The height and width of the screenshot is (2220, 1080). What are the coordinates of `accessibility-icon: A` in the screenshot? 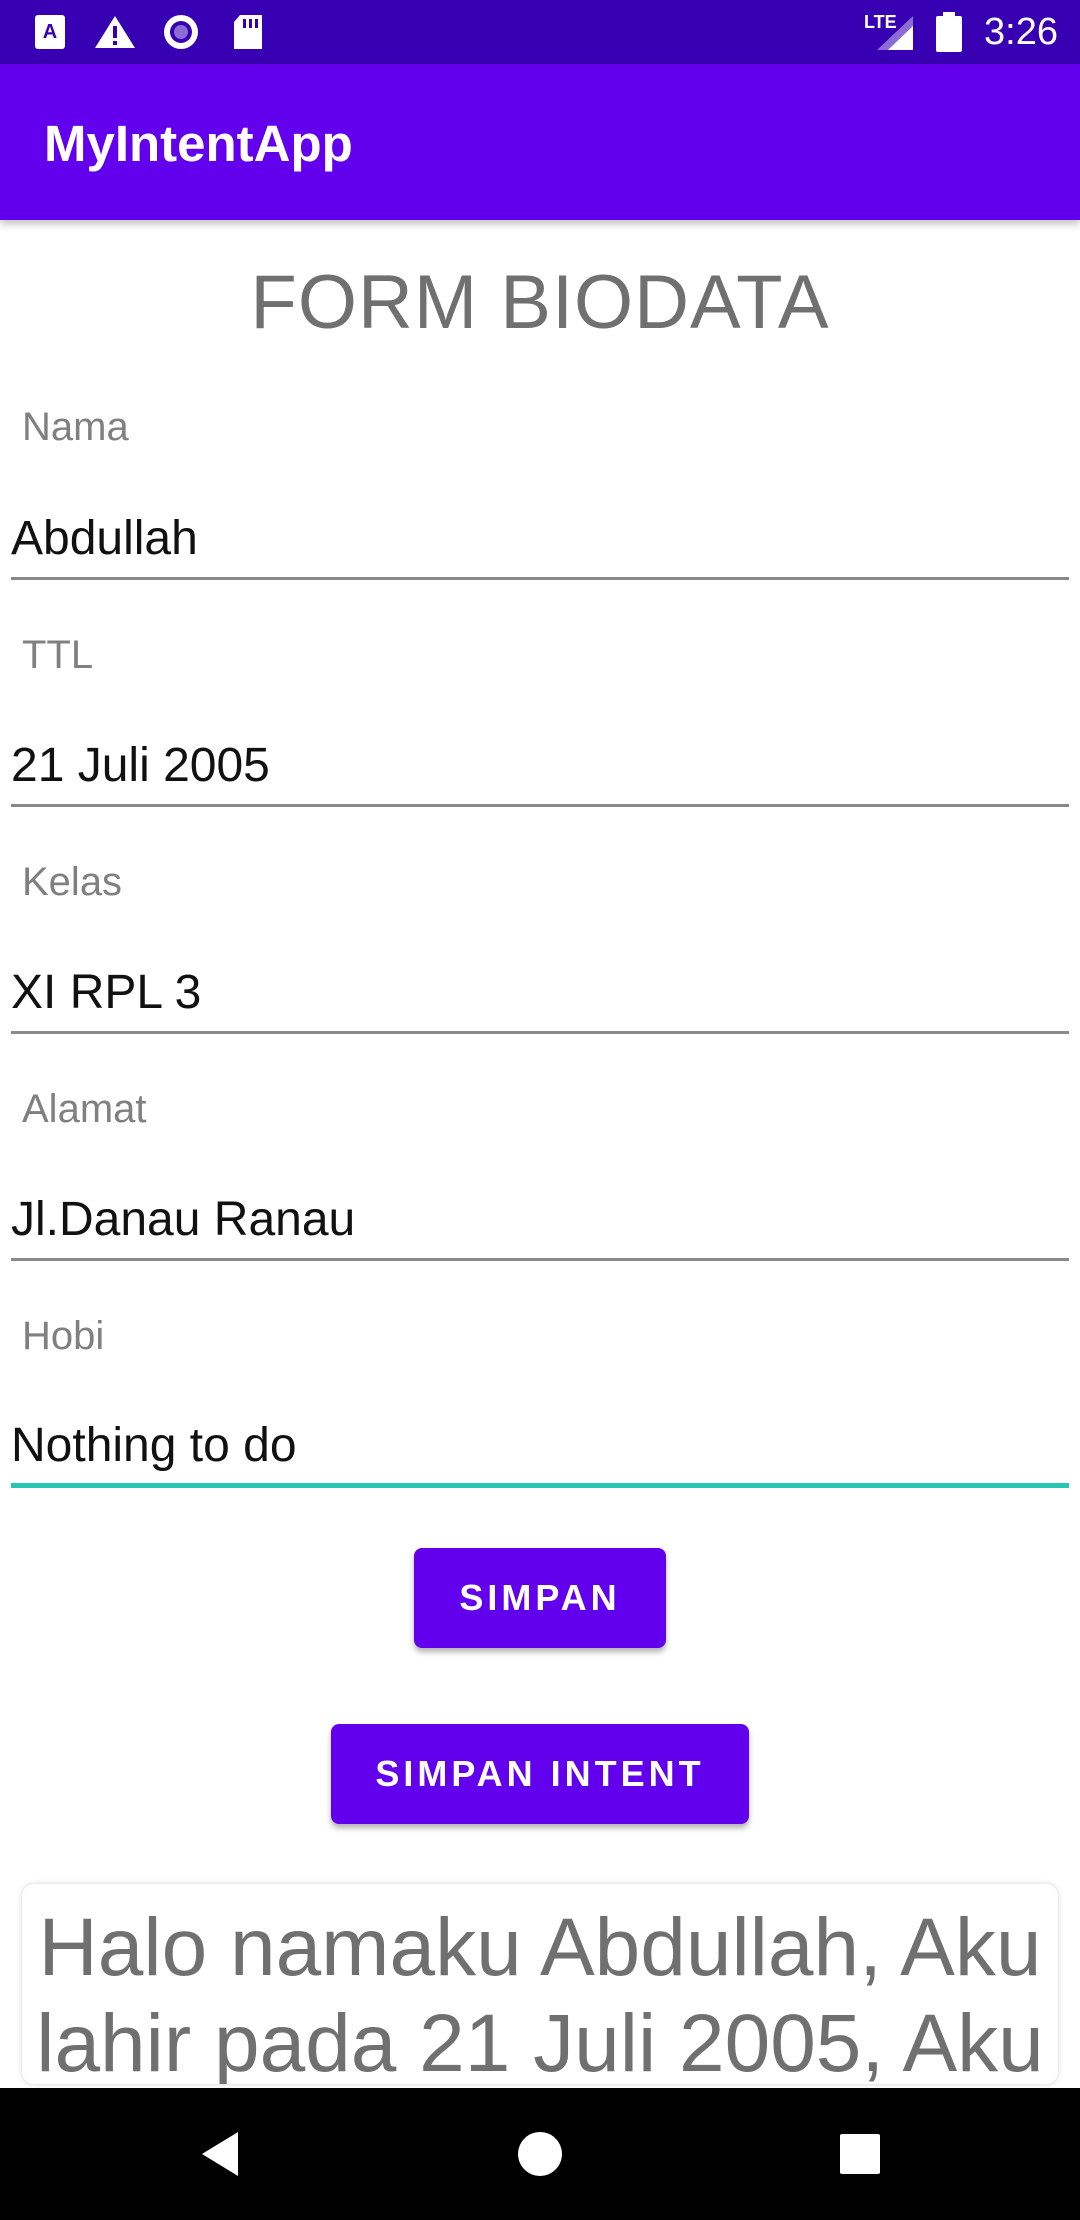 It's located at (50, 32).